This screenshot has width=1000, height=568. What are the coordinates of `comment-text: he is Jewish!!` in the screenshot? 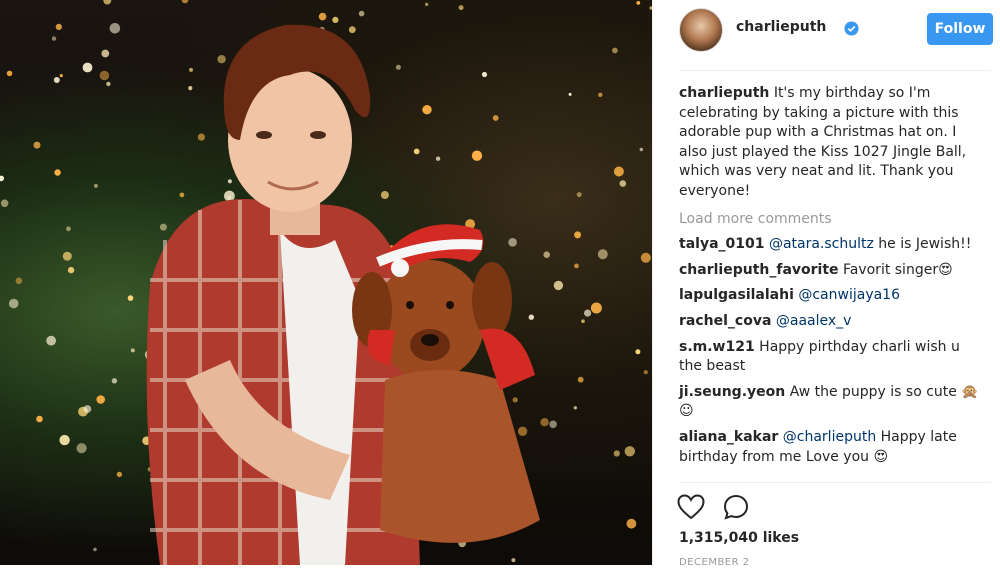 It's located at (922, 244).